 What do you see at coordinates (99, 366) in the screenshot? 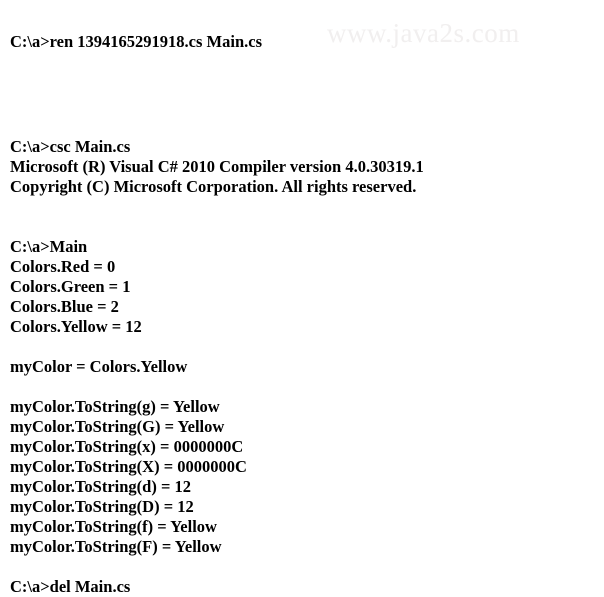
I see `console-line: myColor = Colors.Yellow` at bounding box center [99, 366].